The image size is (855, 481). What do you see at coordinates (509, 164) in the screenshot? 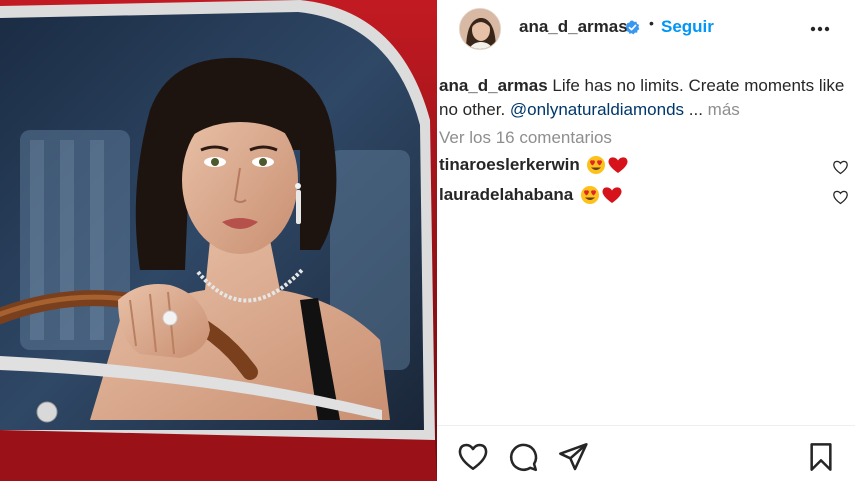
I see `comment-username: tinaroeslerkerwin` at bounding box center [509, 164].